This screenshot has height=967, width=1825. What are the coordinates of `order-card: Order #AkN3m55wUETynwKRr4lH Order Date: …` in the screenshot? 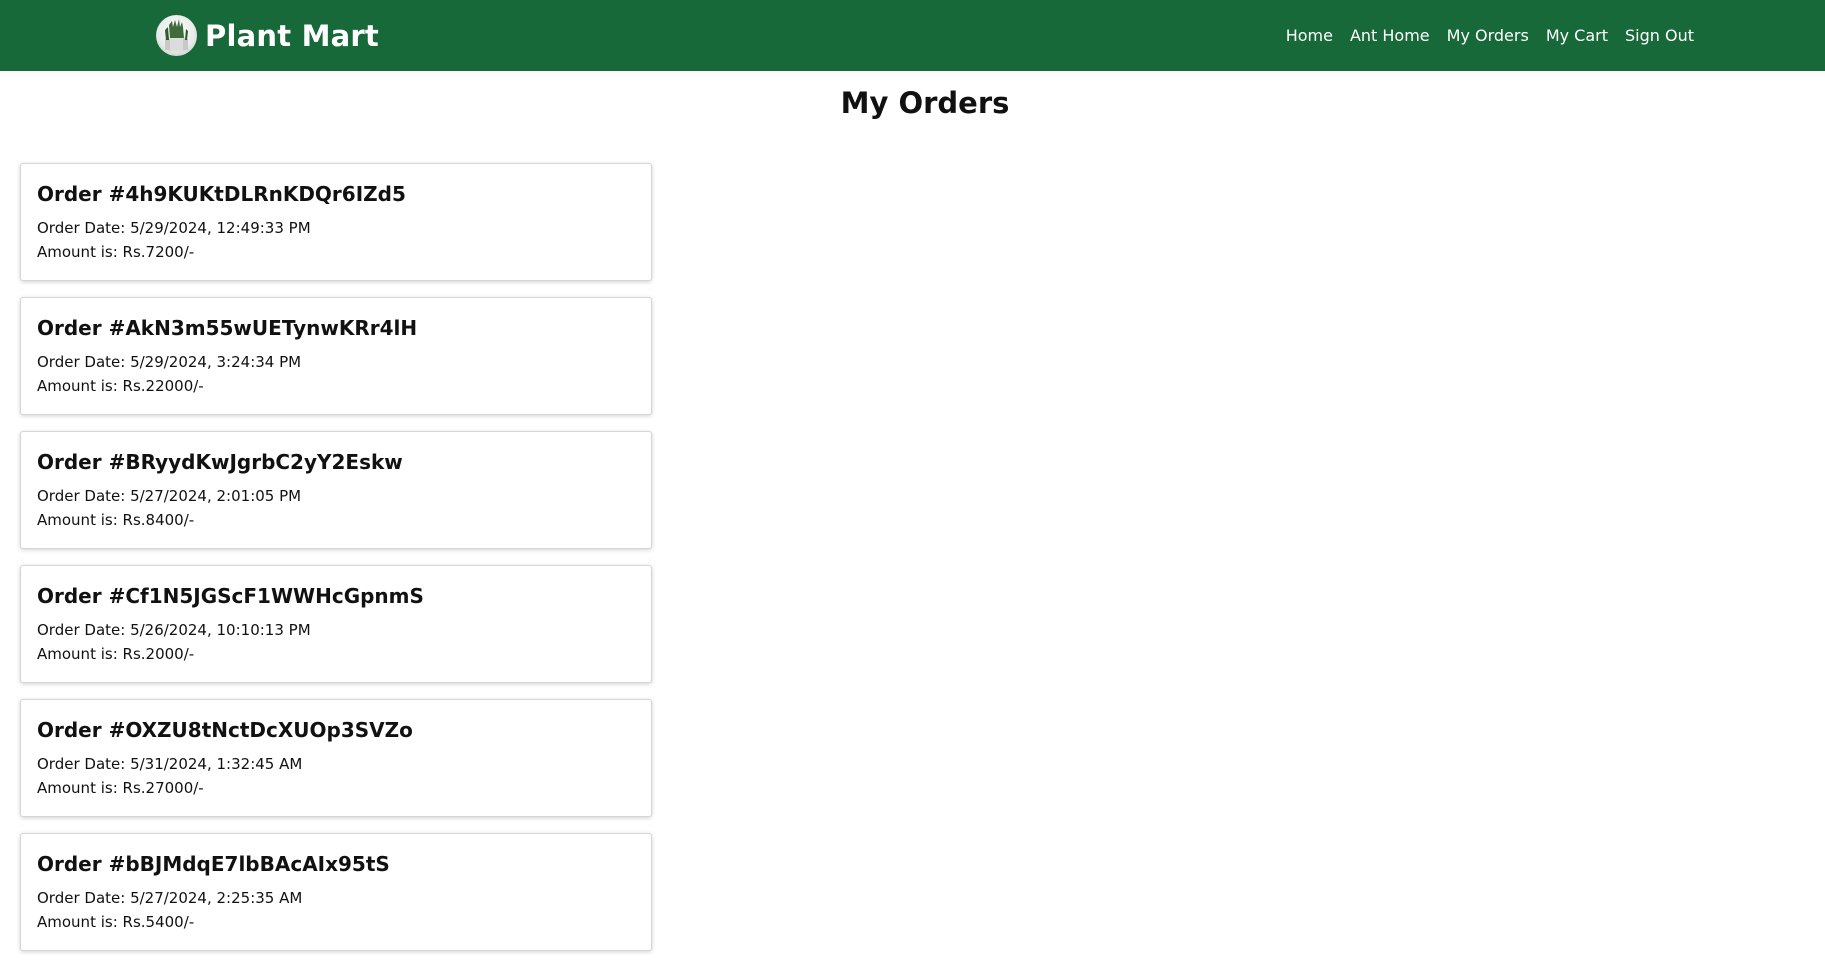 It's located at (336, 356).